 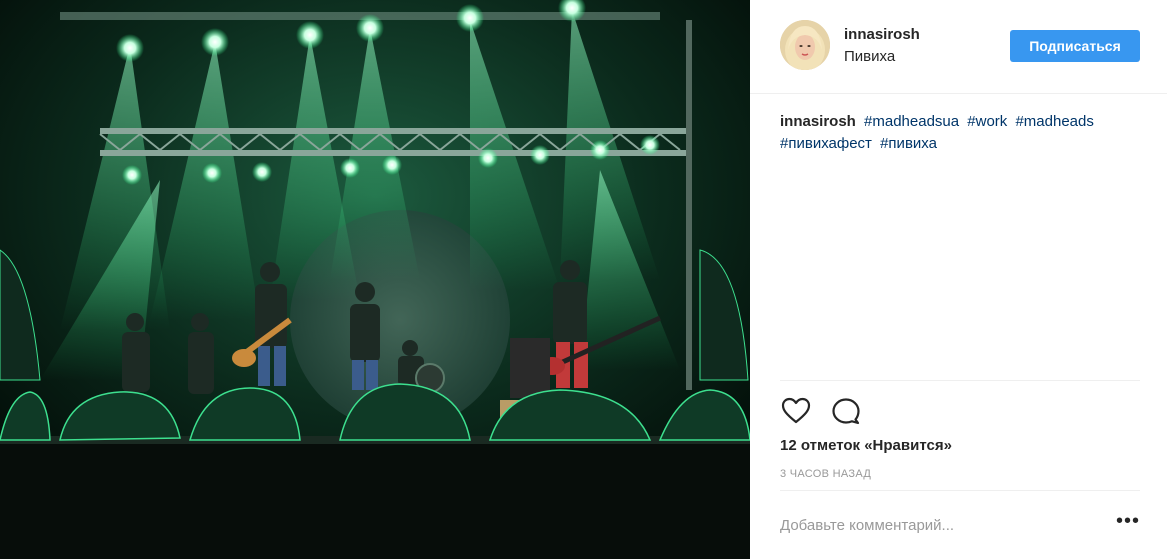 What do you see at coordinates (911, 121) in the screenshot?
I see `hashtag-link: #madheadsua` at bounding box center [911, 121].